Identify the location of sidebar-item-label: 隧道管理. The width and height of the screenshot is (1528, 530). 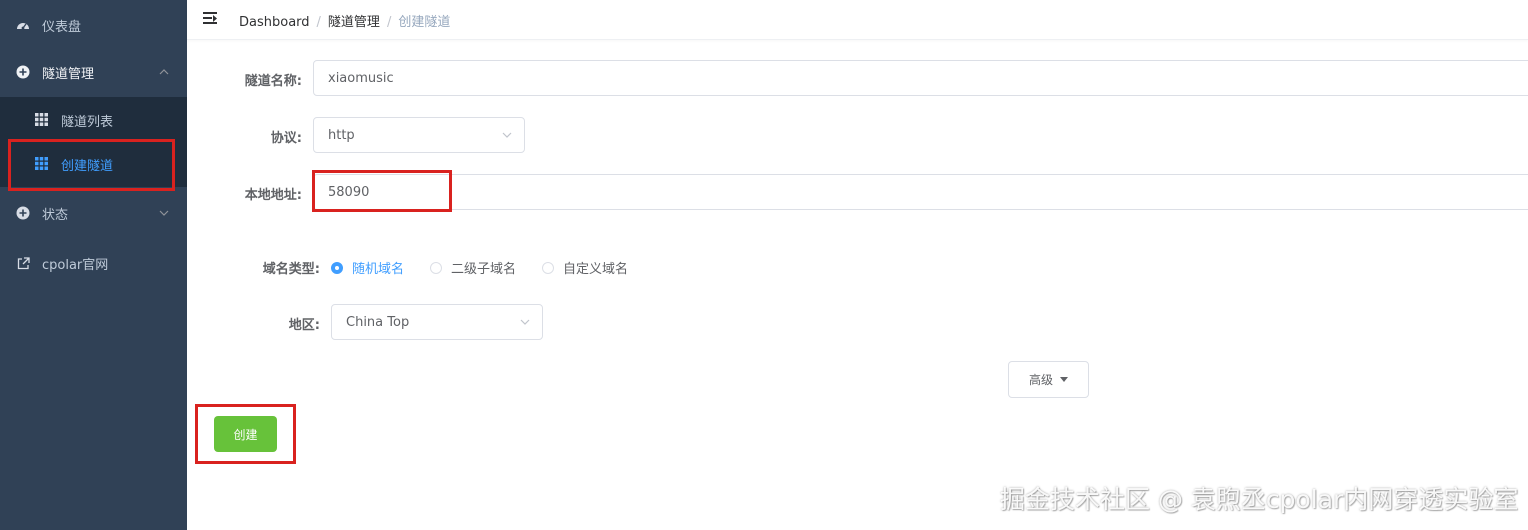
(68, 74).